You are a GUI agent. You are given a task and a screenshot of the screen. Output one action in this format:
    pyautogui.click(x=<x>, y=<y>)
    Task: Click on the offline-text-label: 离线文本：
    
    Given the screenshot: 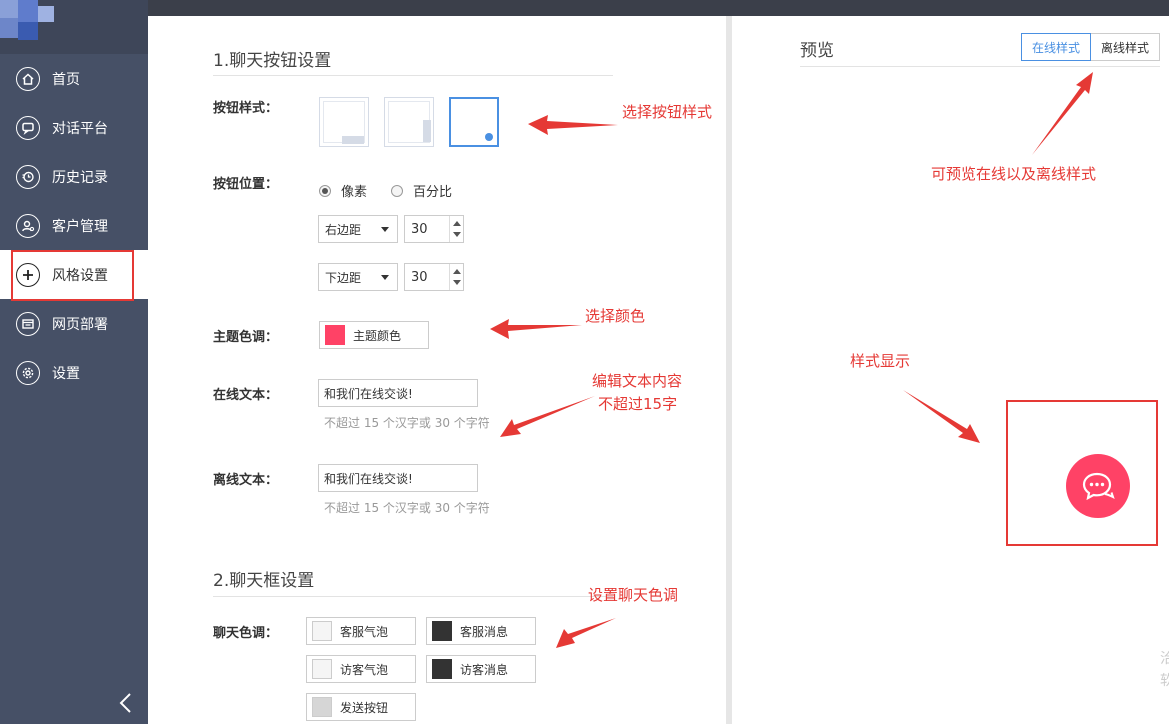 What is the action you would take?
    pyautogui.click(x=246, y=480)
    